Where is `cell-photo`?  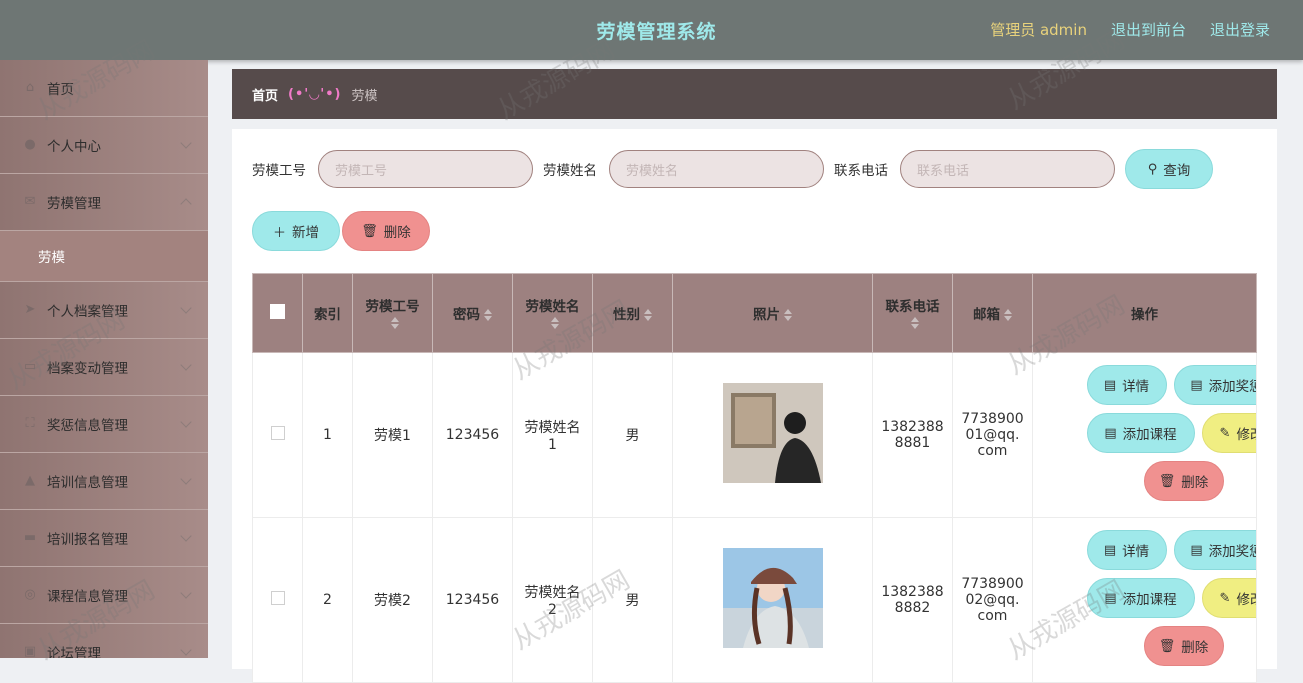 cell-photo is located at coordinates (772, 435).